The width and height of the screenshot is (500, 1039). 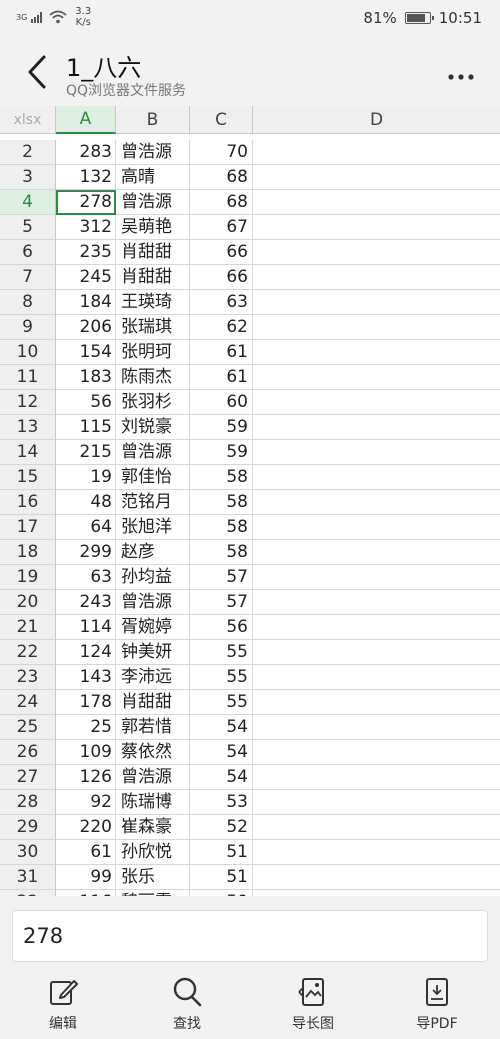 I want to click on table-row: 18 299 赵彦 58, so click(x=250, y=552).